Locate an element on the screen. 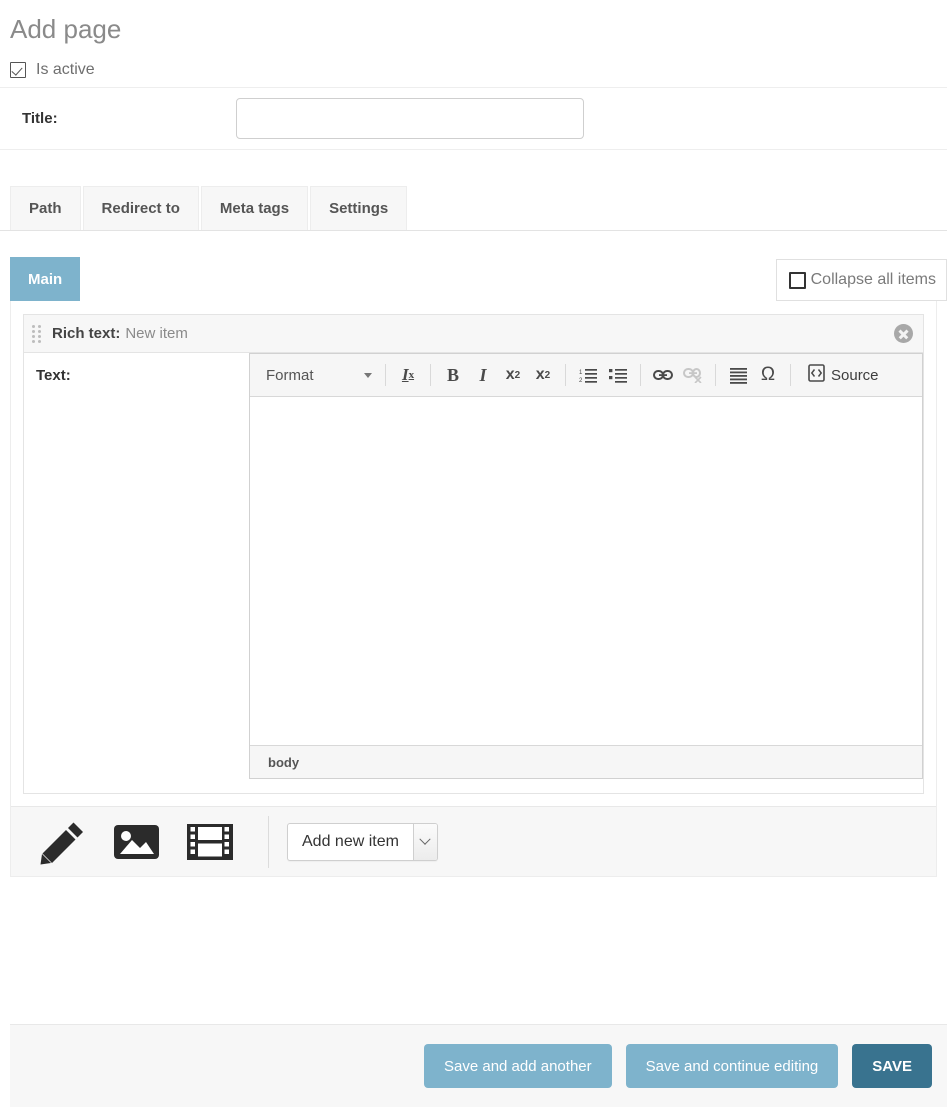 This screenshot has height=1107, width=947. content-tabs-header: Main Collapse all items is located at coordinates (478, 278).